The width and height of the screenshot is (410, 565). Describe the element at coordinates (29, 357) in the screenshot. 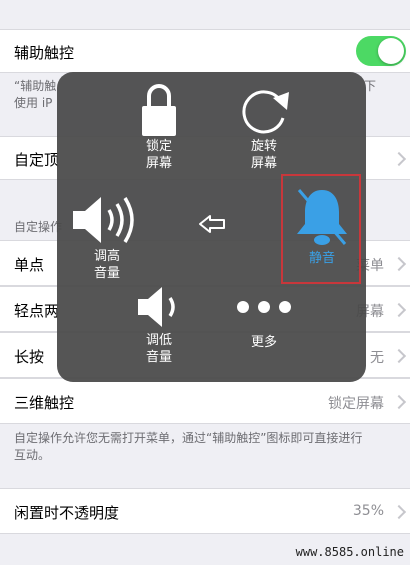

I see `long-press-label: 长按` at that location.